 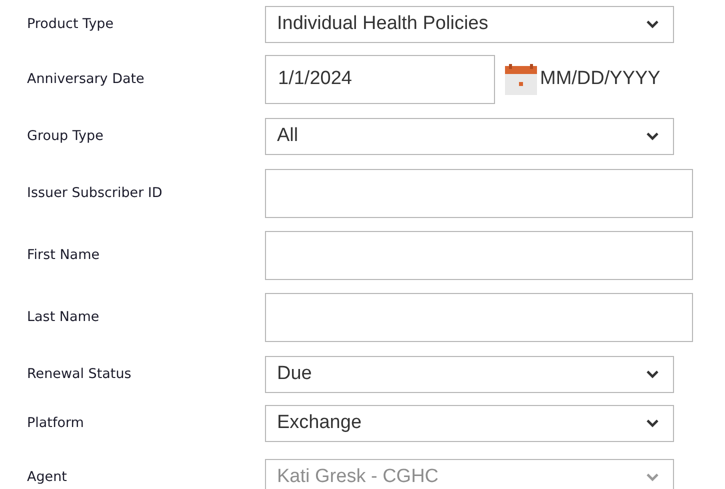 What do you see at coordinates (380, 79) in the screenshot?
I see `date-field: 1/1/2024` at bounding box center [380, 79].